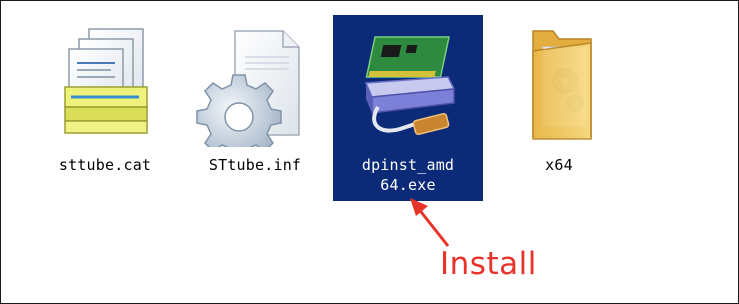  Describe the element at coordinates (255, 165) in the screenshot. I see `file-name-label: STtube.inf` at that location.